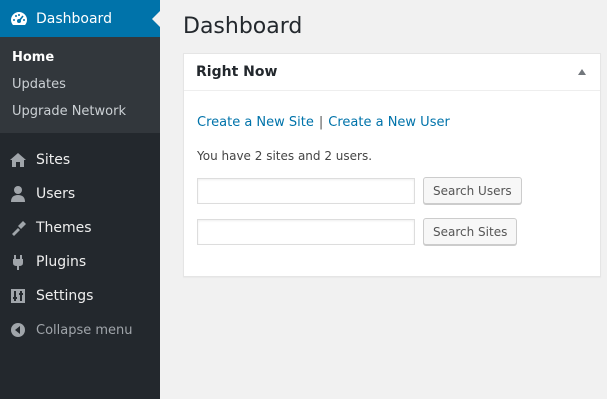 This screenshot has width=607, height=399. Describe the element at coordinates (61, 262) in the screenshot. I see `sidebar-item-label: Plugins` at that location.